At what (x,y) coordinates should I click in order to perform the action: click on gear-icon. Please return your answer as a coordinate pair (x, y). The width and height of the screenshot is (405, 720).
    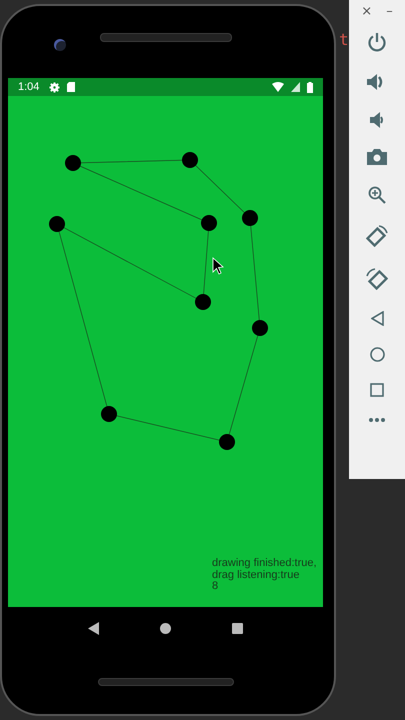
    Looking at the image, I should click on (54, 87).